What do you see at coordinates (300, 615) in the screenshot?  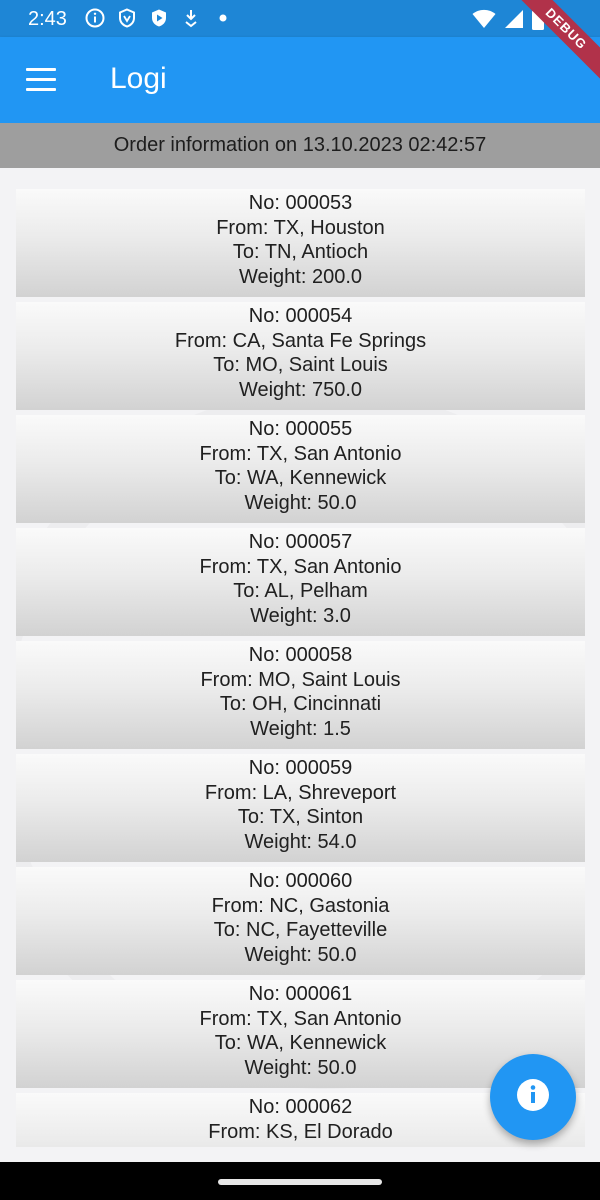 I see `order-weight: Weight: 3.0` at bounding box center [300, 615].